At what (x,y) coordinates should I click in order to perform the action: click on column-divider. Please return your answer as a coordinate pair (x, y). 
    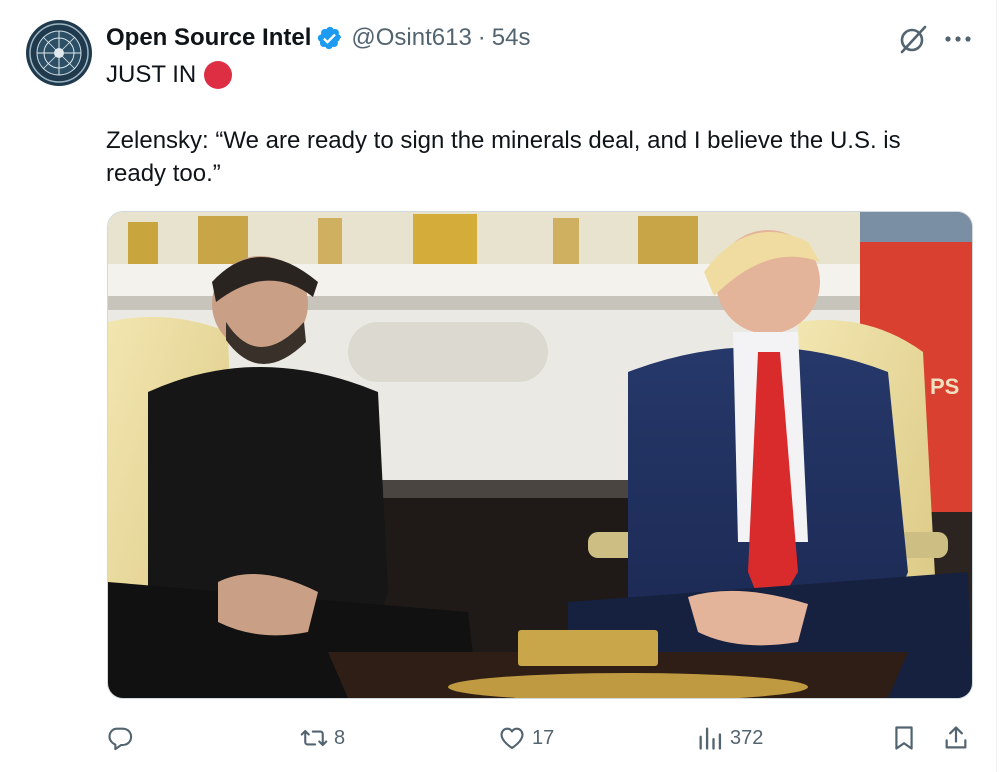
    Looking at the image, I should click on (996, 386).